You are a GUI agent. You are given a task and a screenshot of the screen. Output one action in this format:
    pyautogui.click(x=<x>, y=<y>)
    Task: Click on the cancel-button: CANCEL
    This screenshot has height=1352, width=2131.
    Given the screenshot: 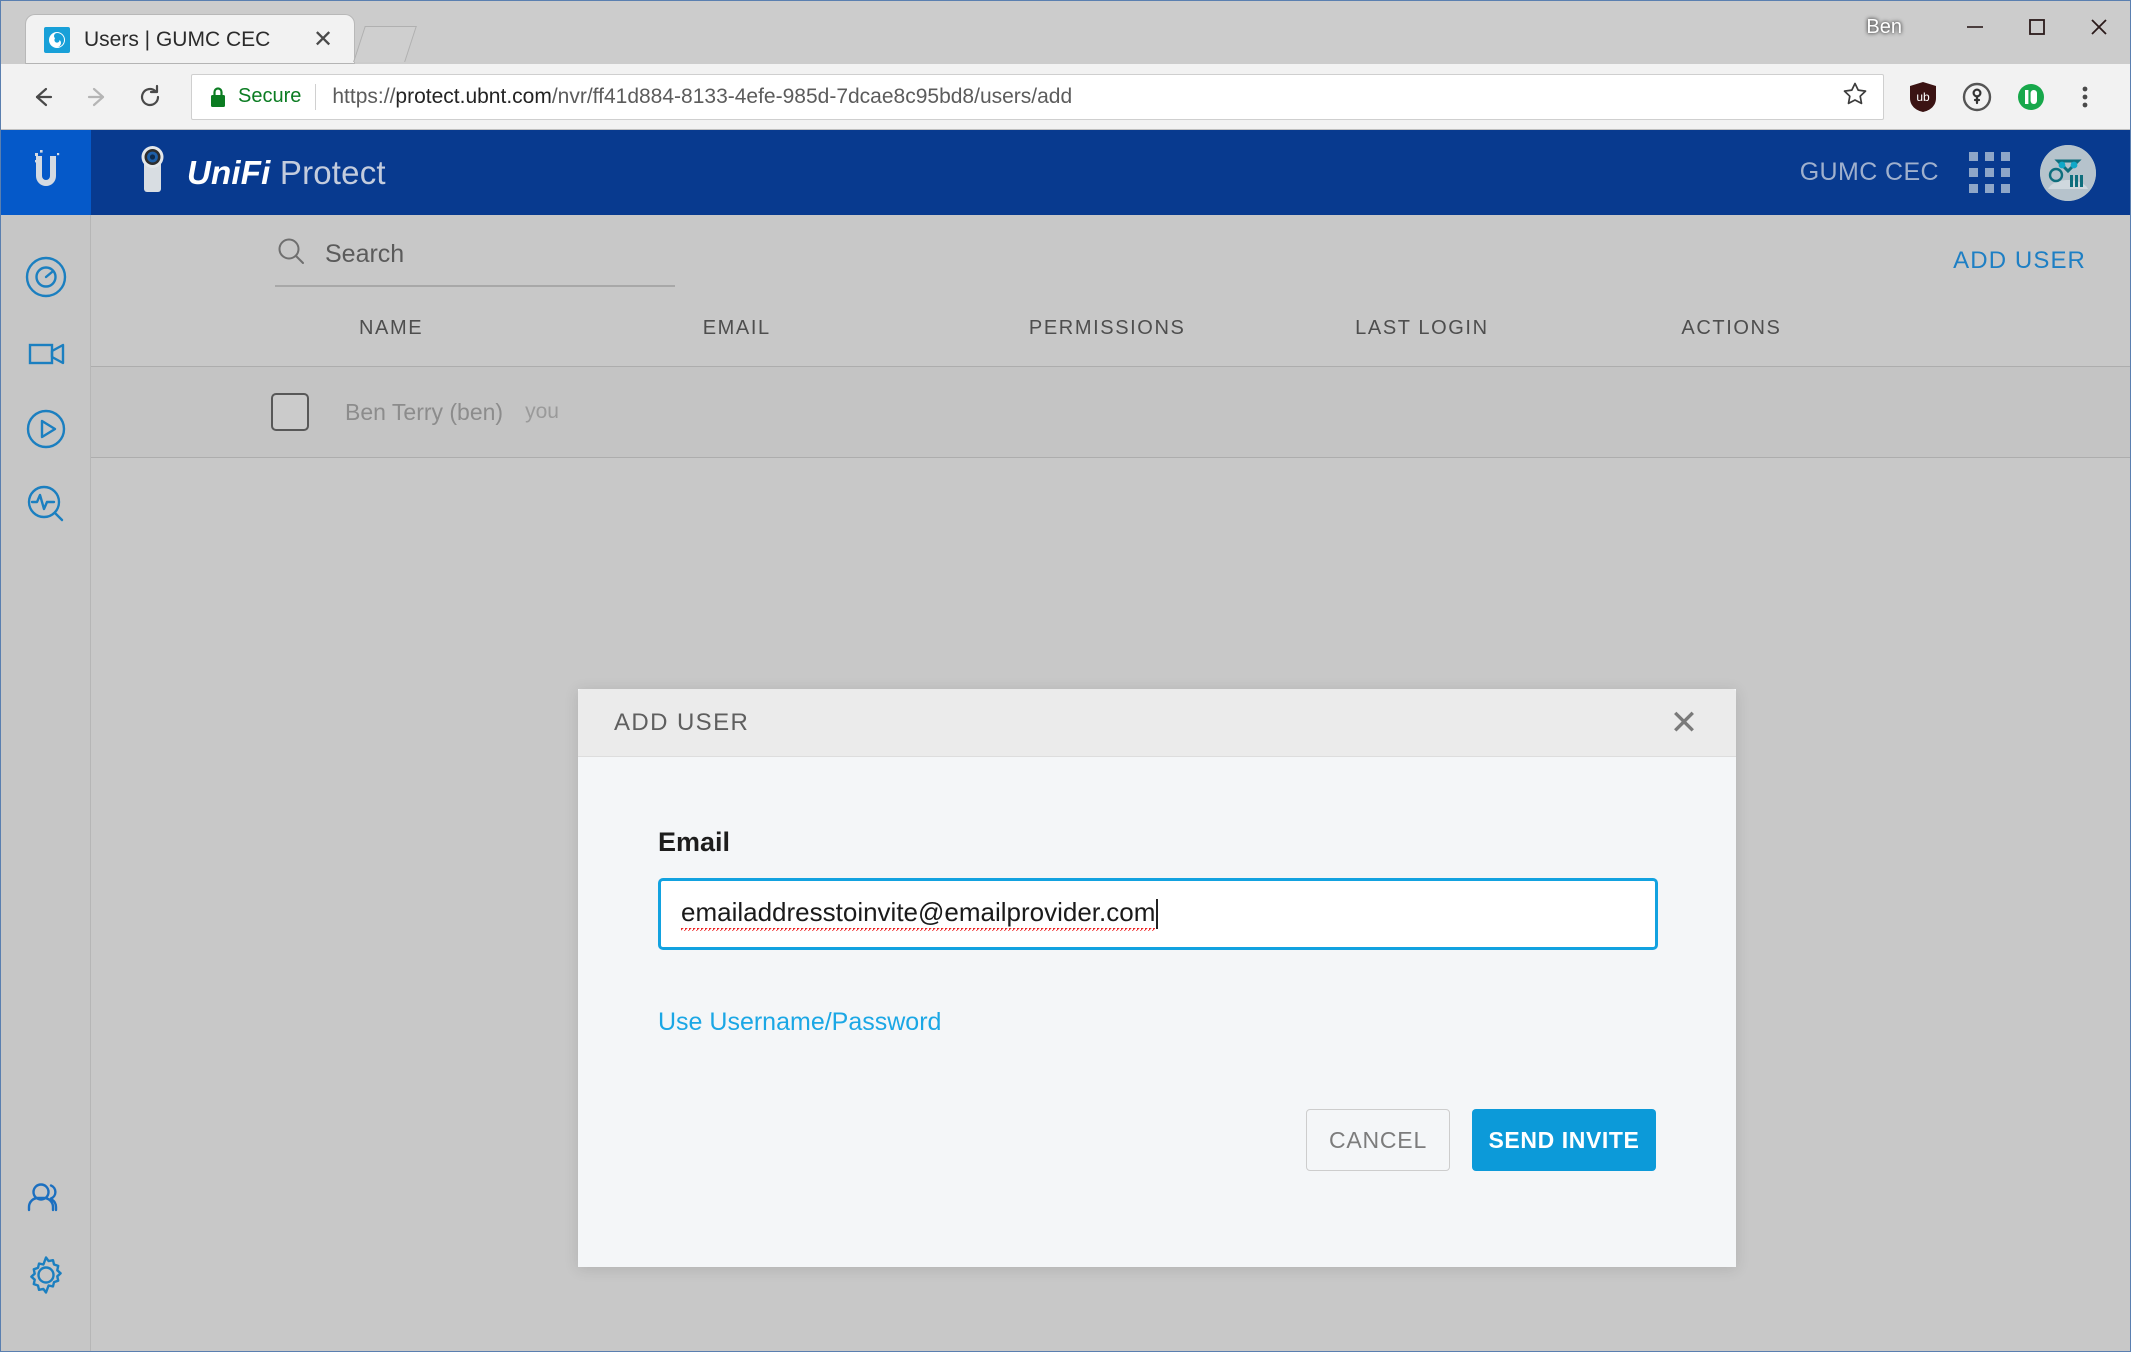 What is the action you would take?
    pyautogui.click(x=1378, y=1140)
    